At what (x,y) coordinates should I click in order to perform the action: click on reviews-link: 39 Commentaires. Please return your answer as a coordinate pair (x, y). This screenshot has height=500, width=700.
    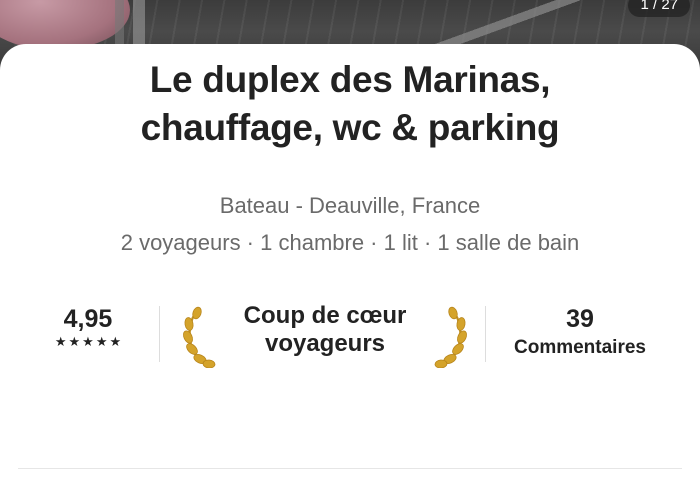
    Looking at the image, I should click on (580, 332).